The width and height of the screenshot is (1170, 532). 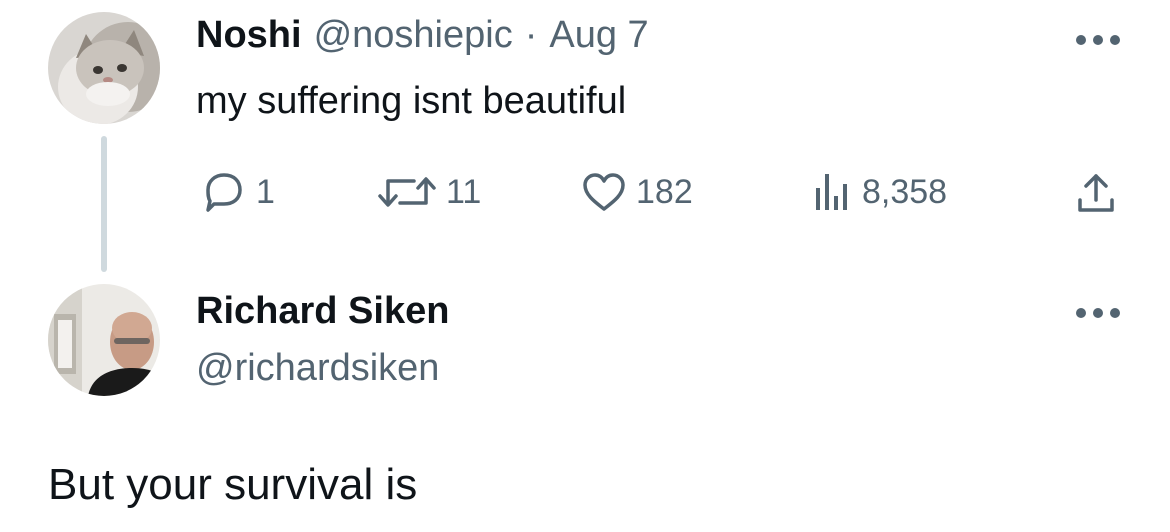 What do you see at coordinates (664, 191) in the screenshot?
I see `like-count: 182` at bounding box center [664, 191].